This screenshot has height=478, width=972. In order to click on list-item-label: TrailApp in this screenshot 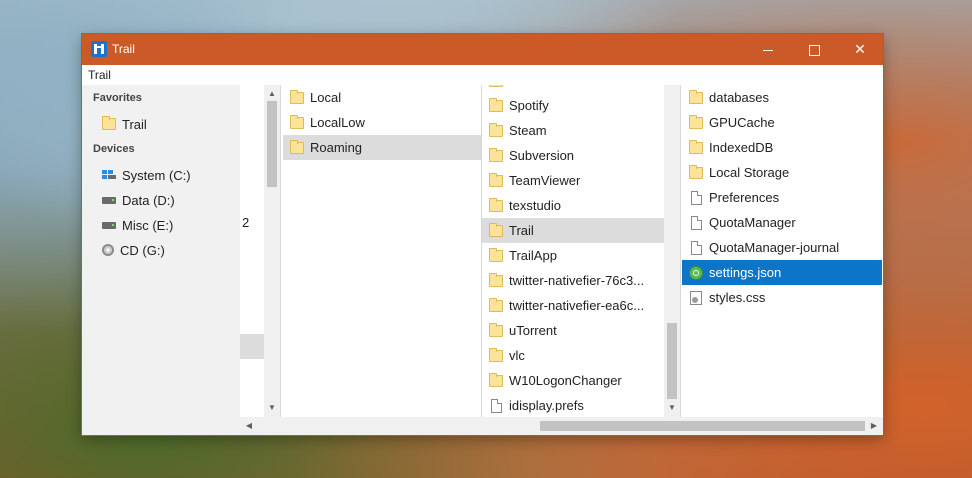, I will do `click(533, 255)`.